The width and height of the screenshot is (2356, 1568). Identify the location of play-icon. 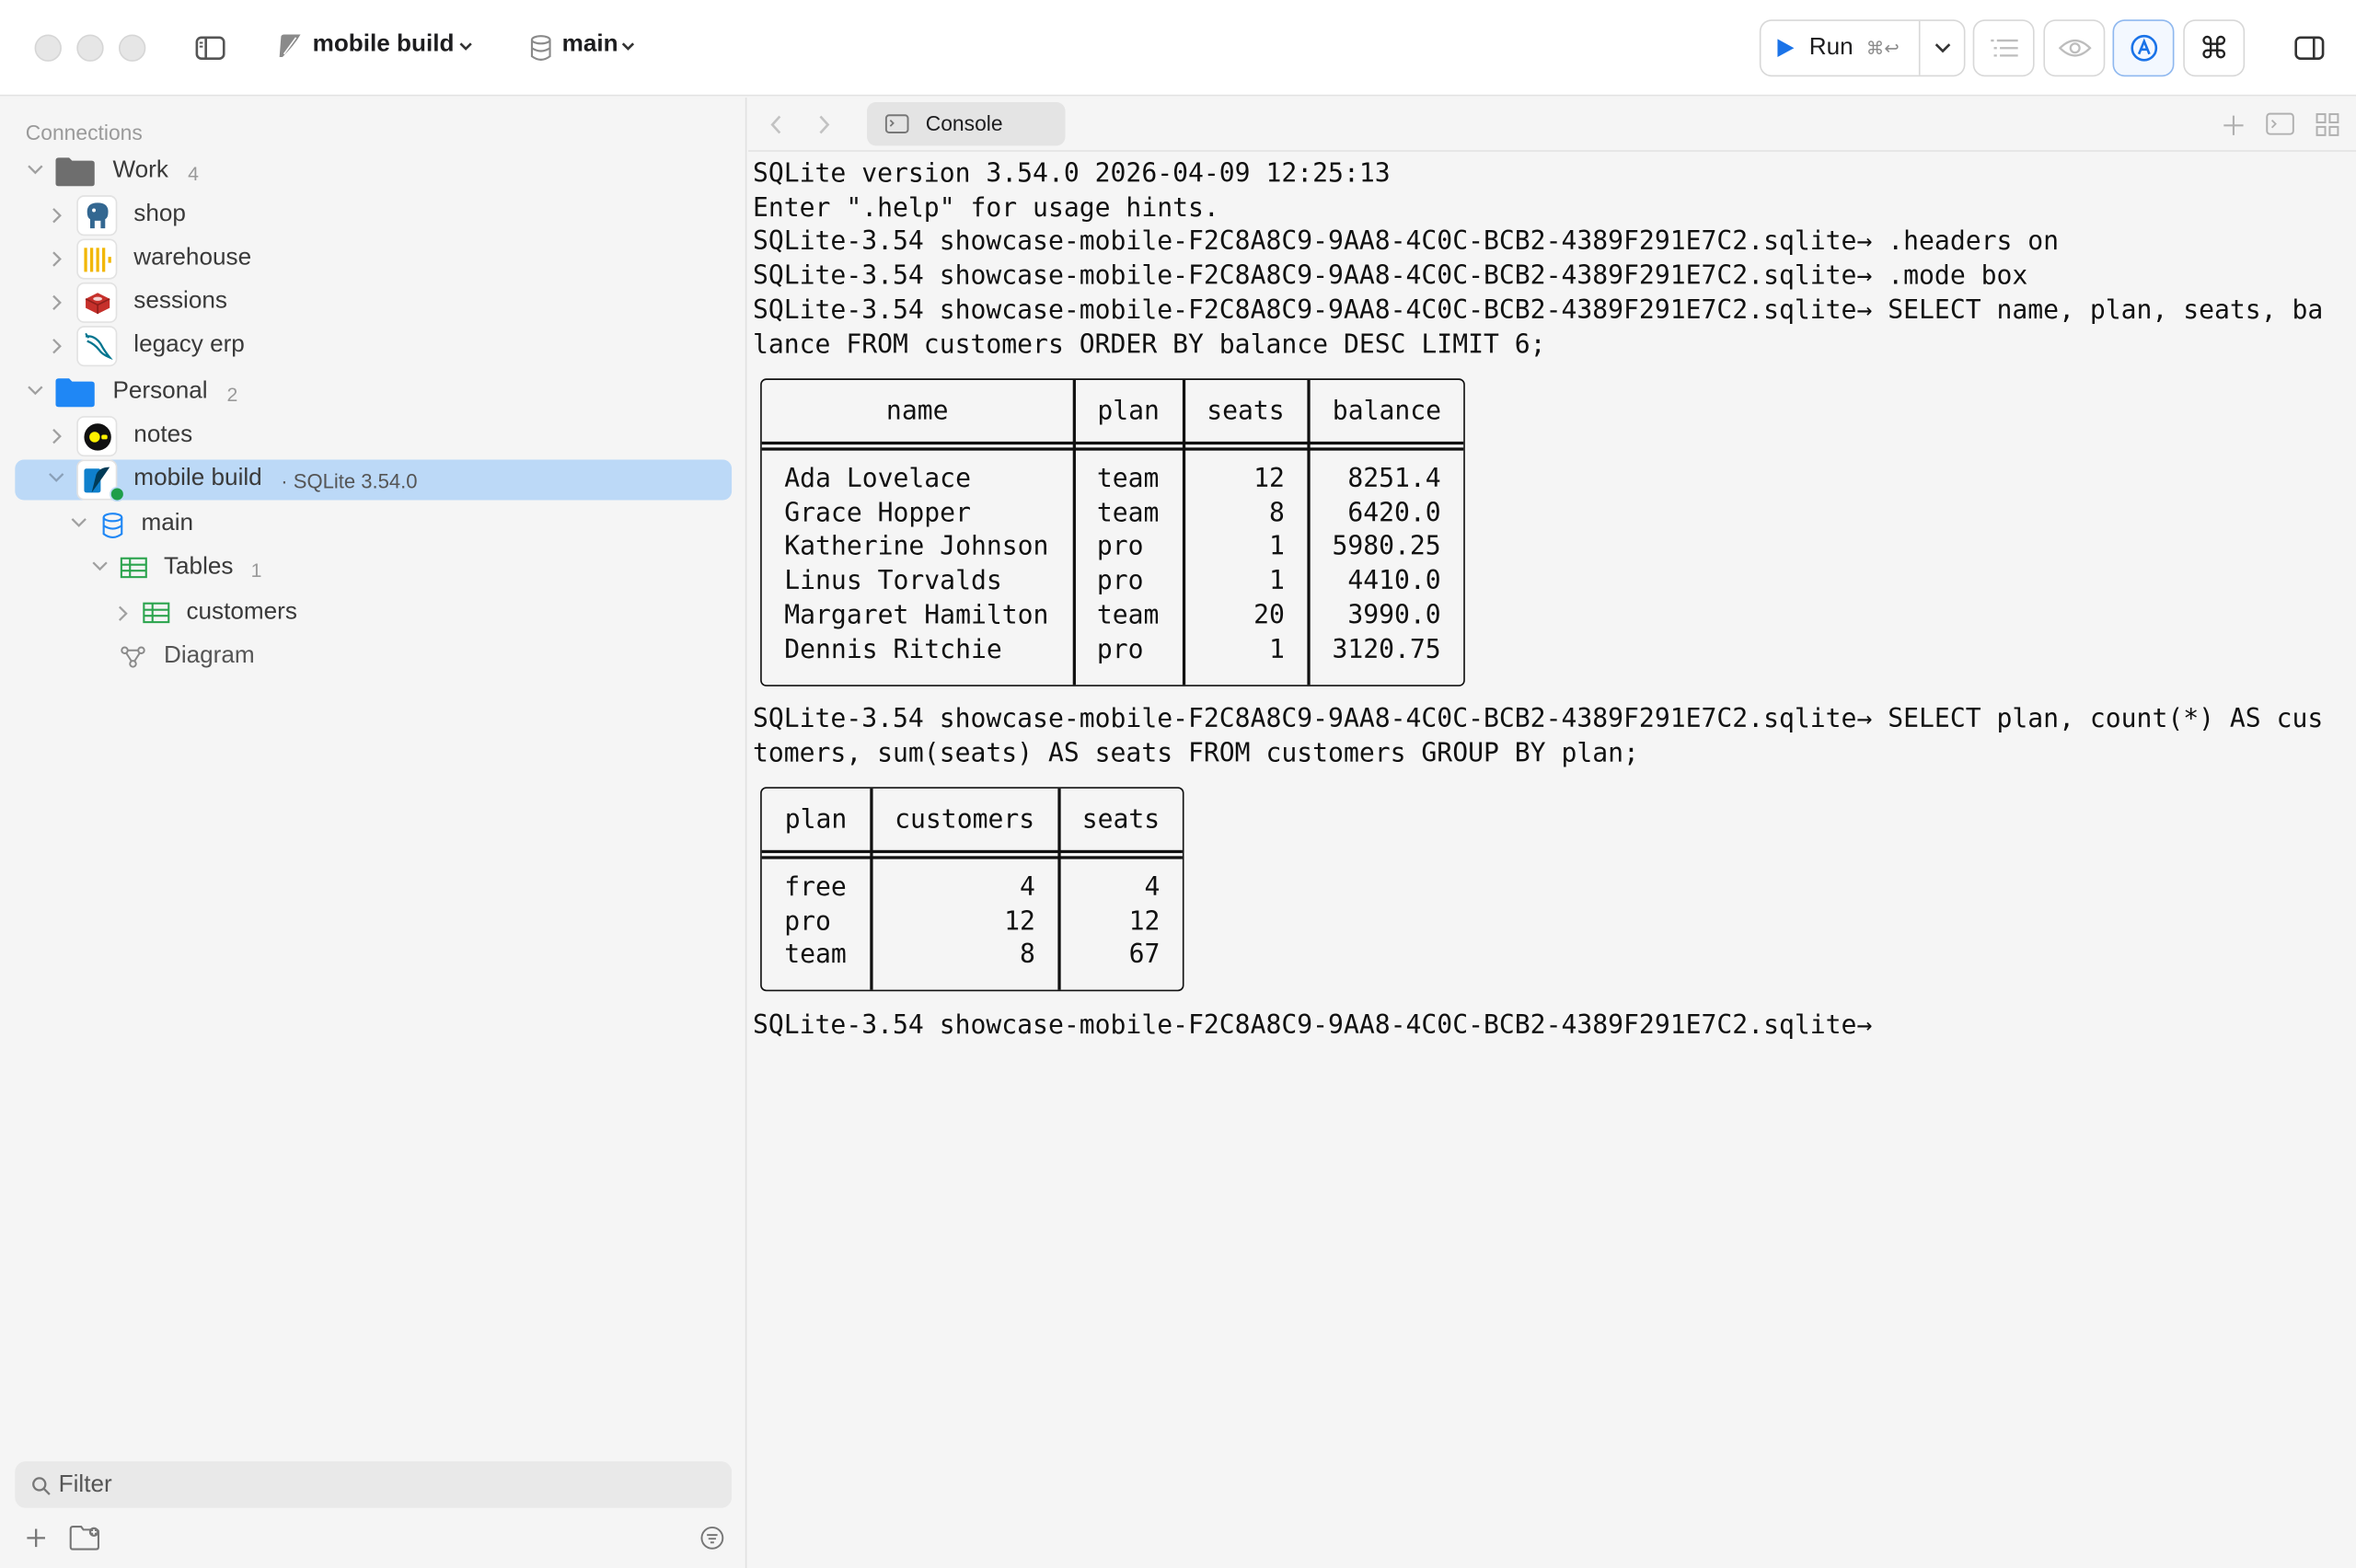
(1786, 48).